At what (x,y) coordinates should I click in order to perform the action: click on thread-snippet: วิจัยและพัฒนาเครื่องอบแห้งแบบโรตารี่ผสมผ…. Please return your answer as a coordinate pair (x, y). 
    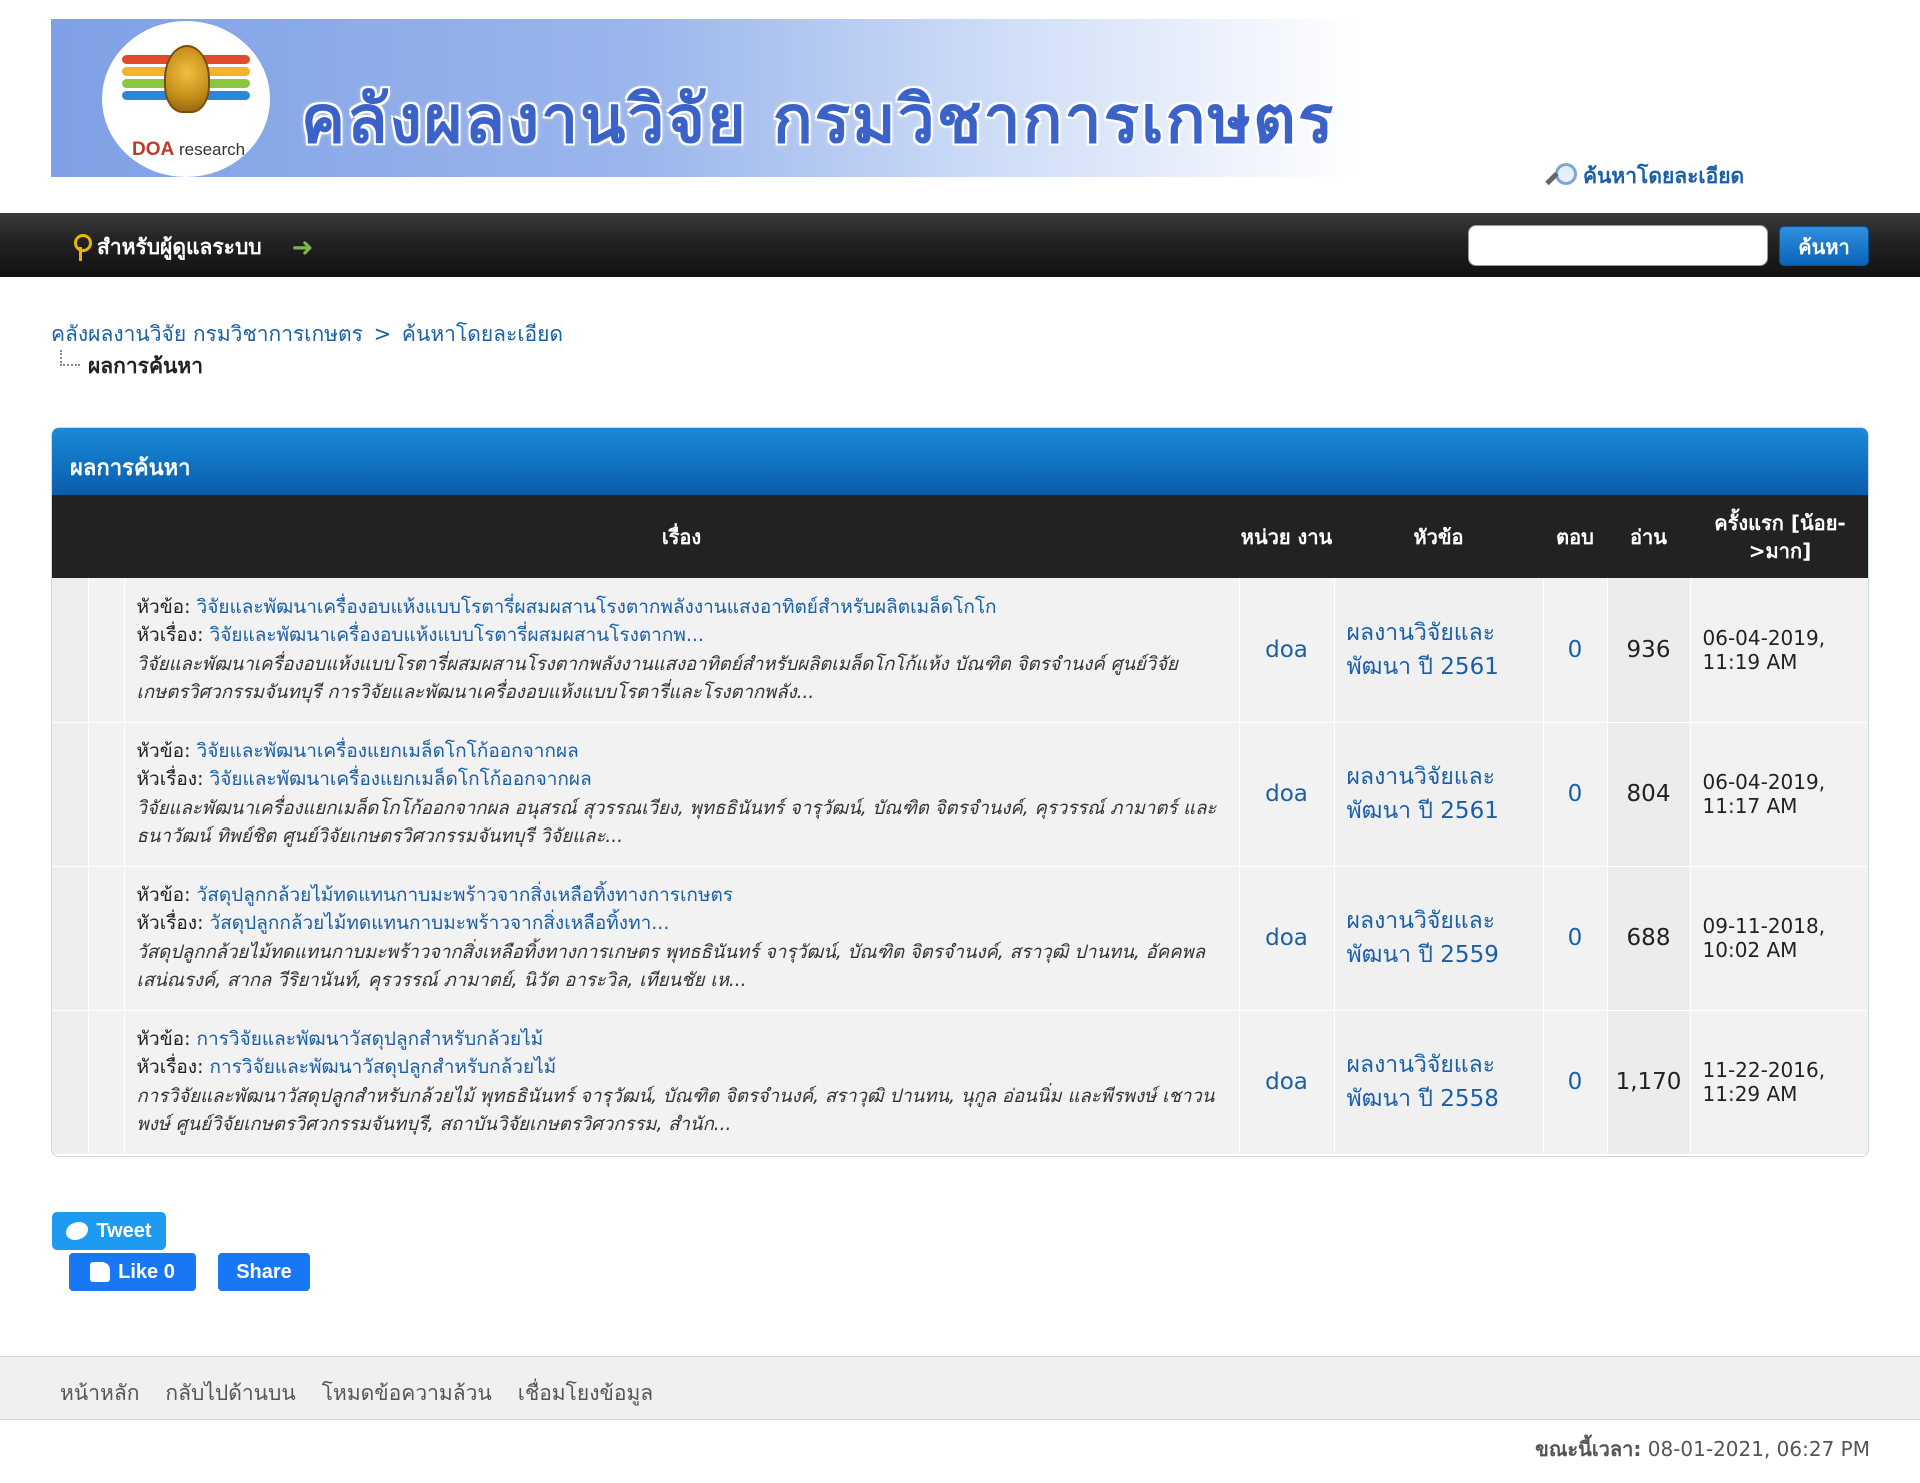
    Looking at the image, I should click on (657, 678).